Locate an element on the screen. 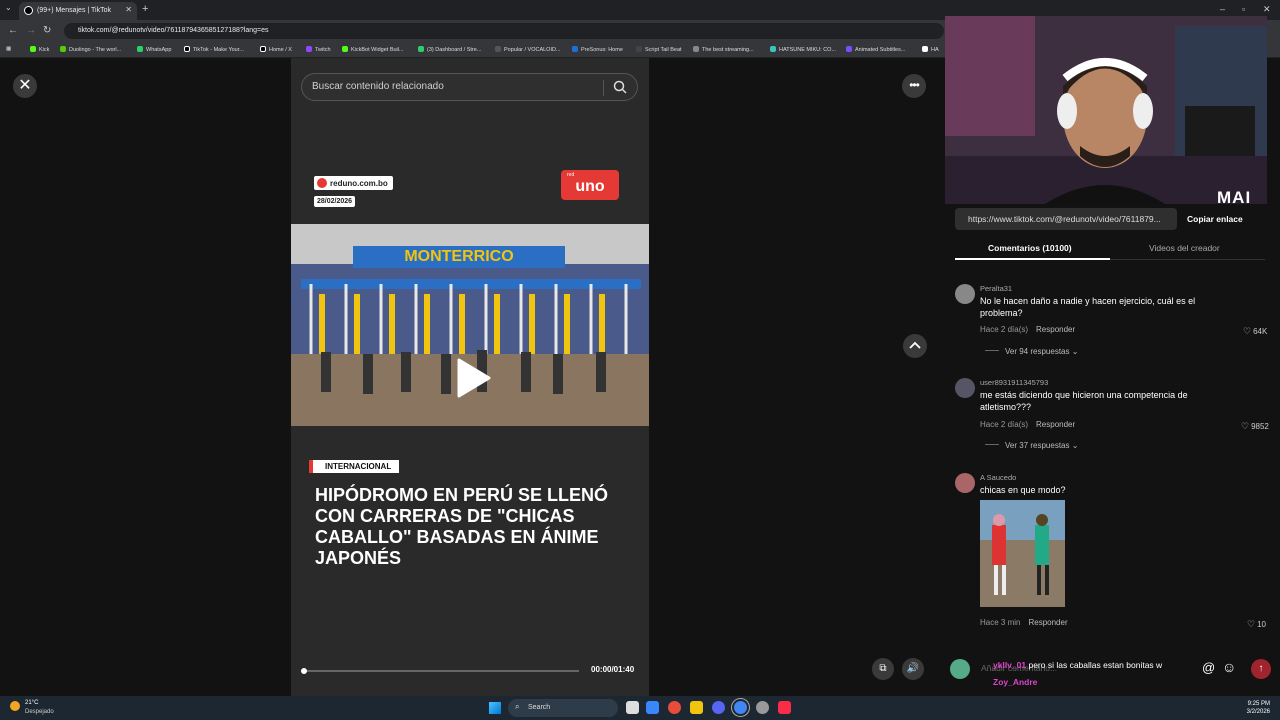  sun-icon is located at coordinates (15, 706).